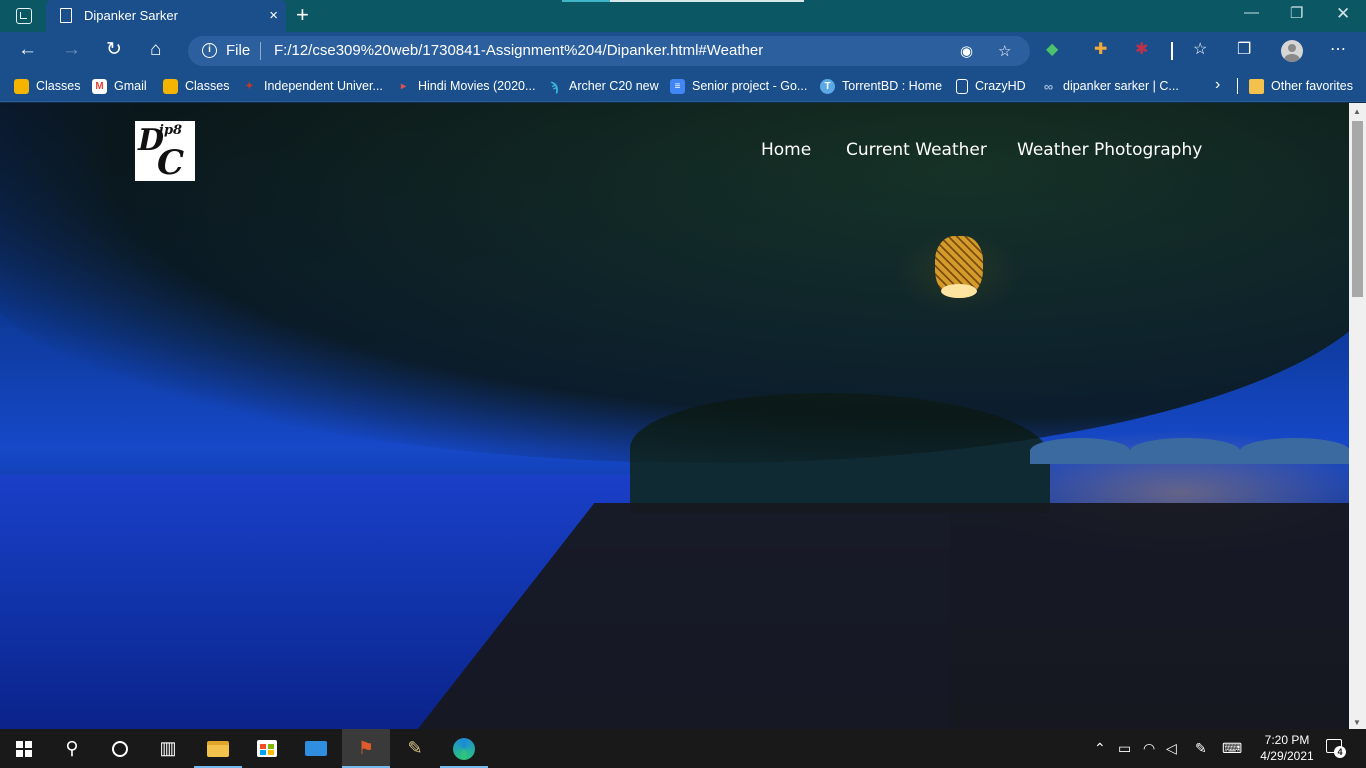  Describe the element at coordinates (71, 50) in the screenshot. I see `forward-button: →` at that location.